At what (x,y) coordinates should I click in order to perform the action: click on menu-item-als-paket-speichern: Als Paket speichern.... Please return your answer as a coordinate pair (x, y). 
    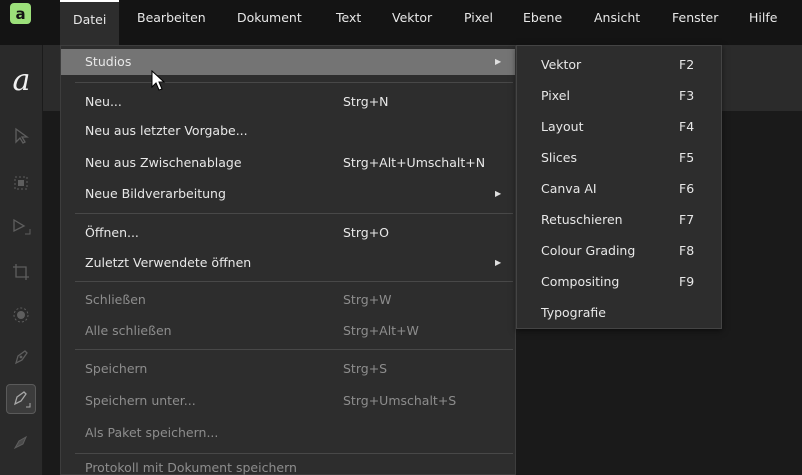
    Looking at the image, I should click on (288, 433).